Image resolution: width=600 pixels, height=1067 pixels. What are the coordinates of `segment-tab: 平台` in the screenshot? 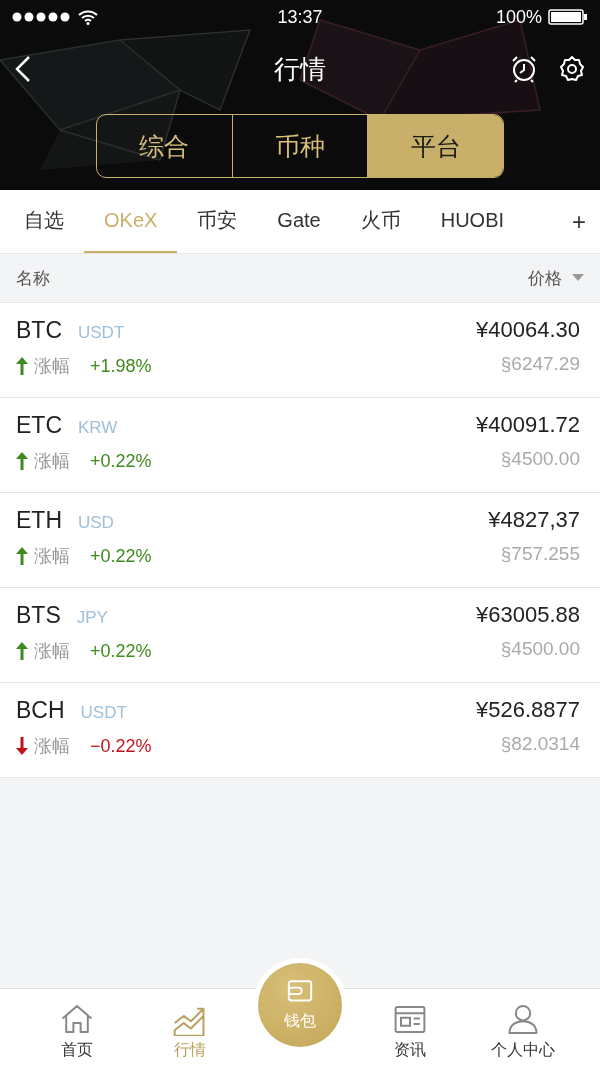 It's located at (435, 146).